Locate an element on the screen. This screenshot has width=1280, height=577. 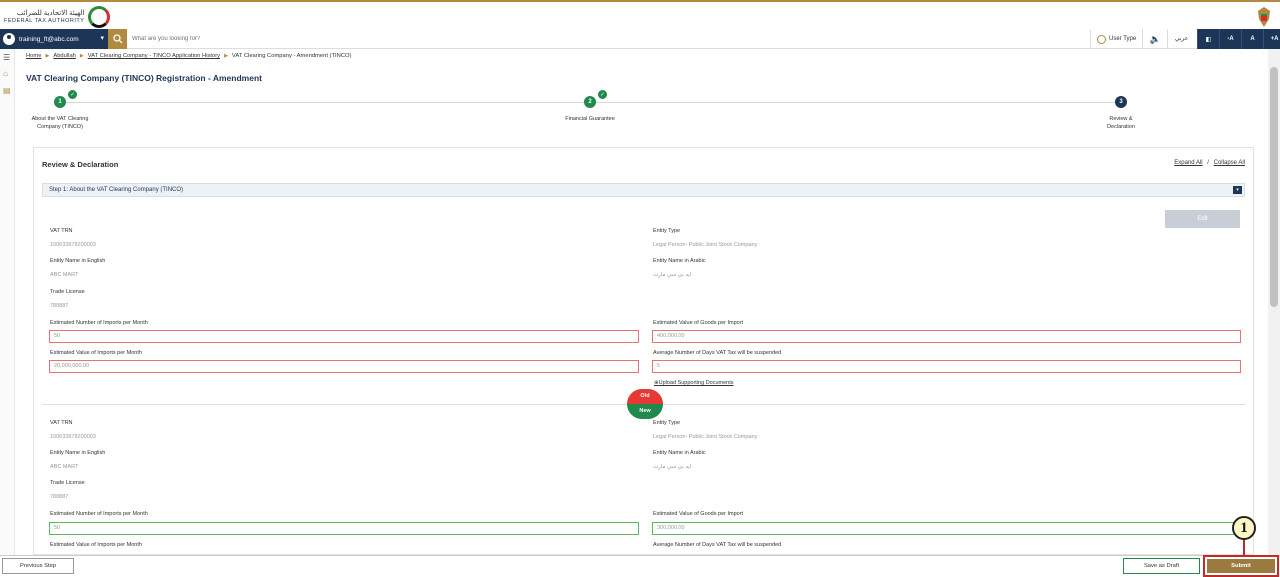
fta-emblem-icon is located at coordinates (99, 17).